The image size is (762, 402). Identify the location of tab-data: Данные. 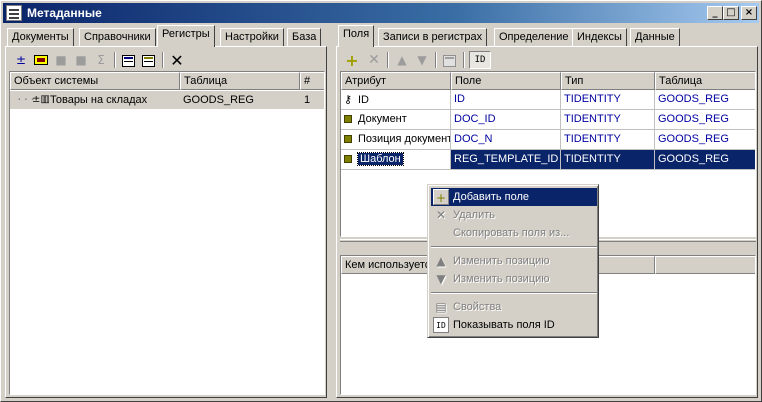
(655, 37).